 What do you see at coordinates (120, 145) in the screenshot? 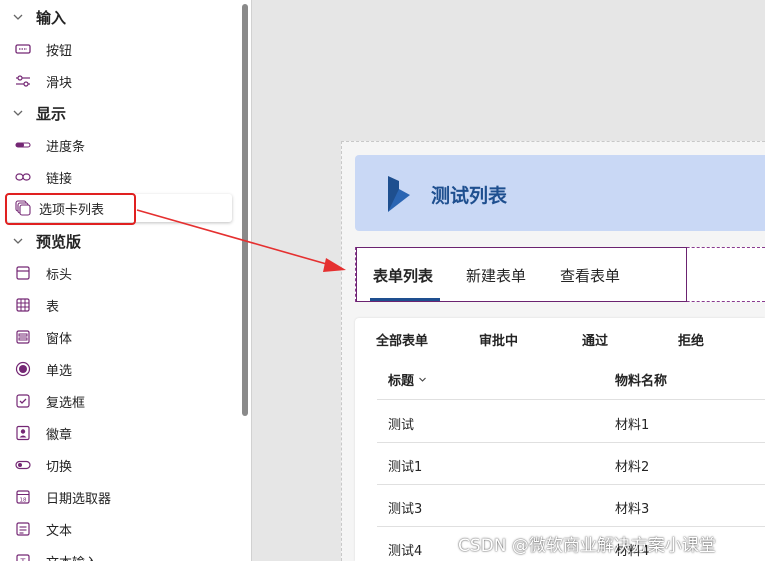
I see `component-item-progress-bar: 进度条` at bounding box center [120, 145].